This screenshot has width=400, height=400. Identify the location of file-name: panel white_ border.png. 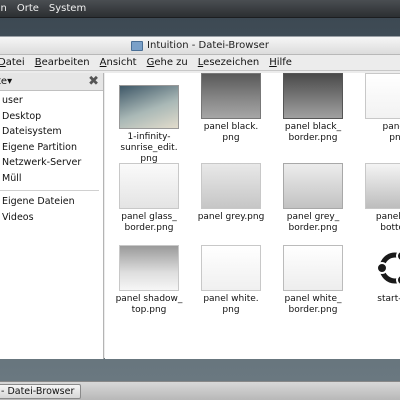
(313, 304).